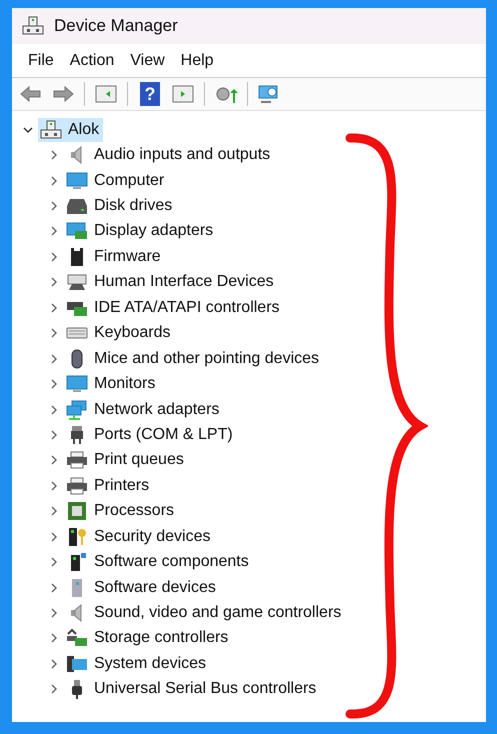 The image size is (497, 734). Describe the element at coordinates (139, 536) in the screenshot. I see `tree-item: Security devices` at that location.